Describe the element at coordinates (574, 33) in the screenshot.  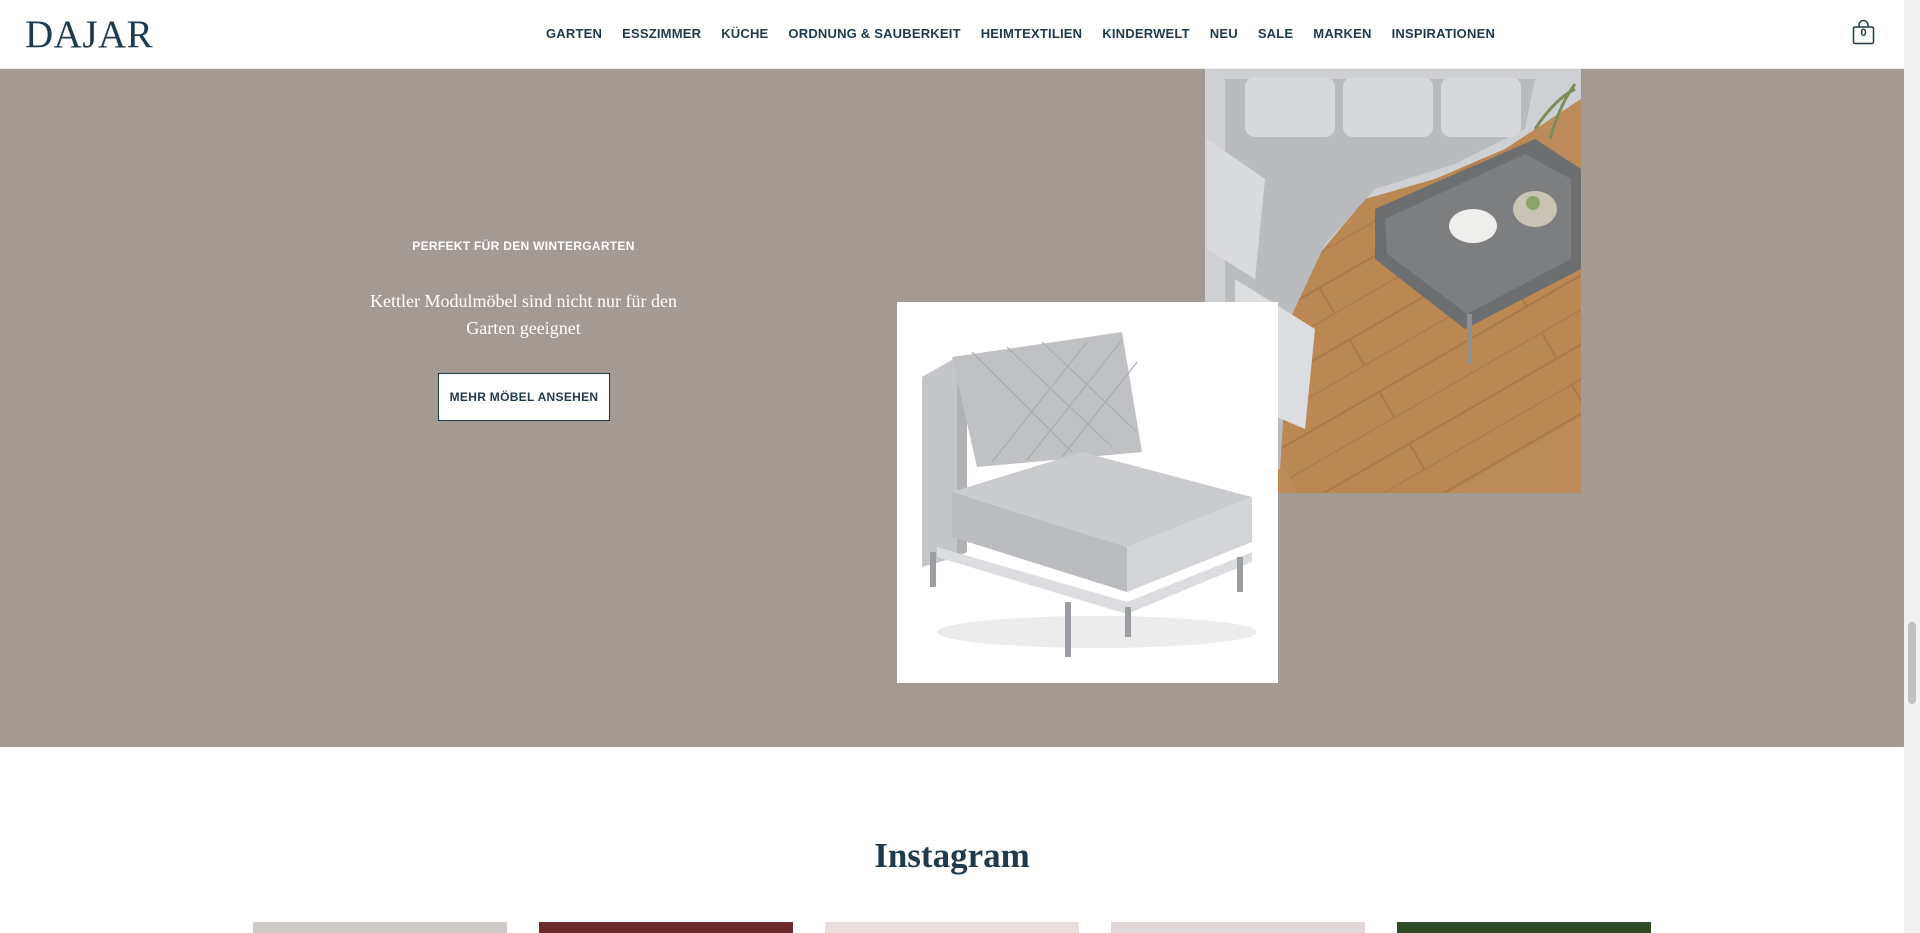
I see `nav-item-garten: GARTEN` at that location.